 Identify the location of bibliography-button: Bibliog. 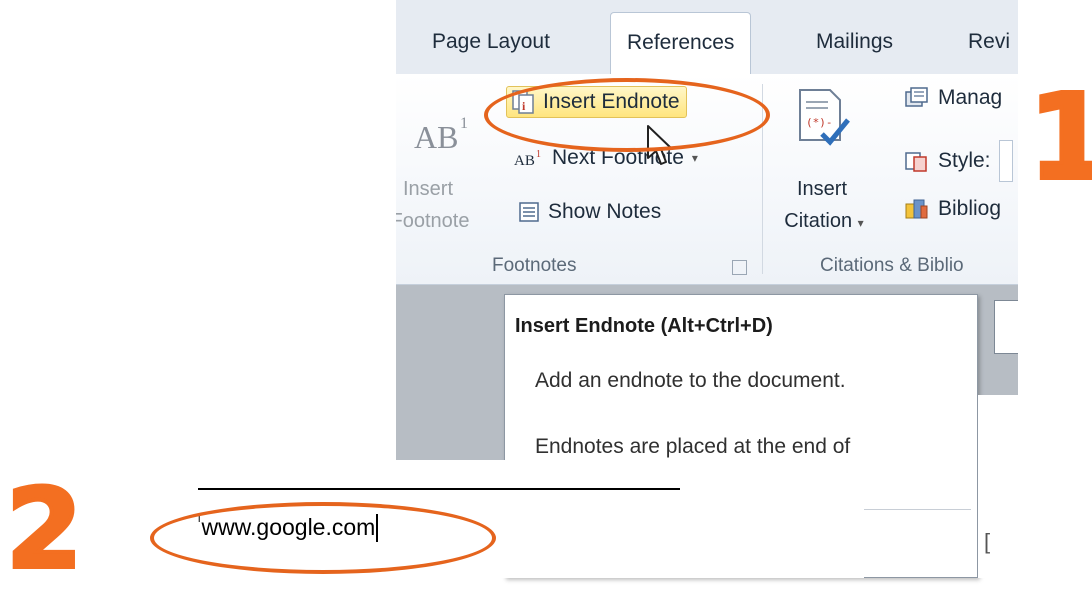
(952, 209).